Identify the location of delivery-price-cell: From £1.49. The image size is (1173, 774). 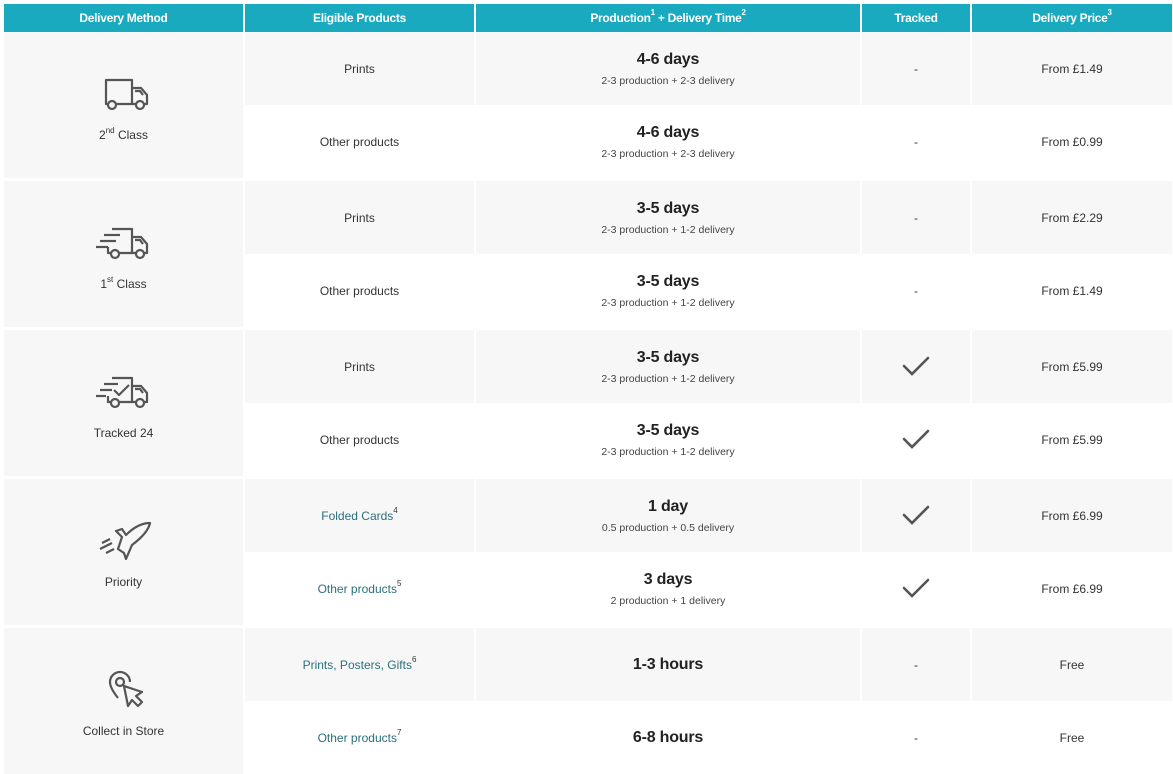
(1072, 68).